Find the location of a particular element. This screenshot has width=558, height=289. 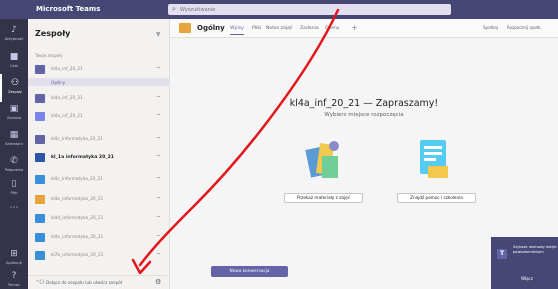

rail-item-teams: ⚇ Zespoły is located at coordinates (14, 88).